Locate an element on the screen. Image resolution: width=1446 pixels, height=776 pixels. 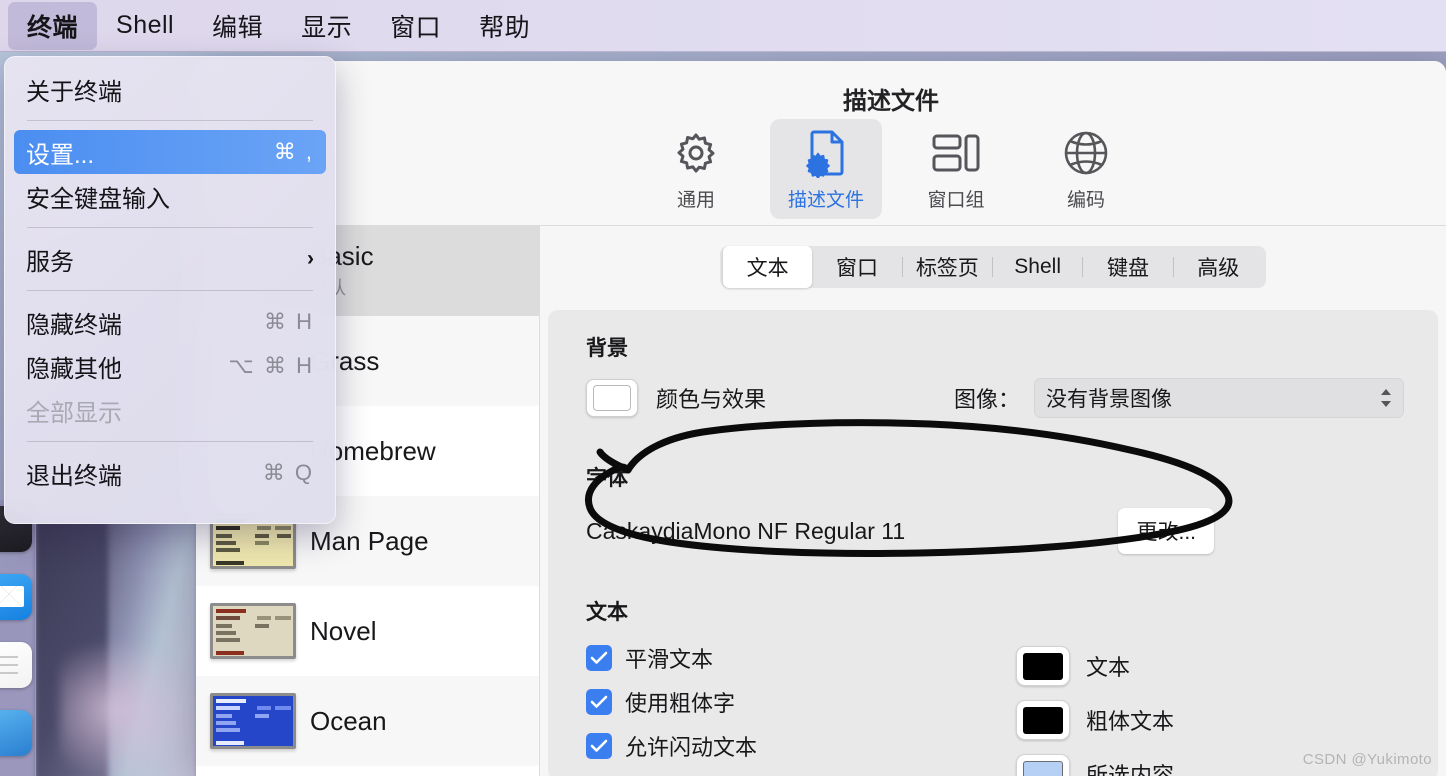
menu-item-label: 关于终端 is located at coordinates (74, 92).